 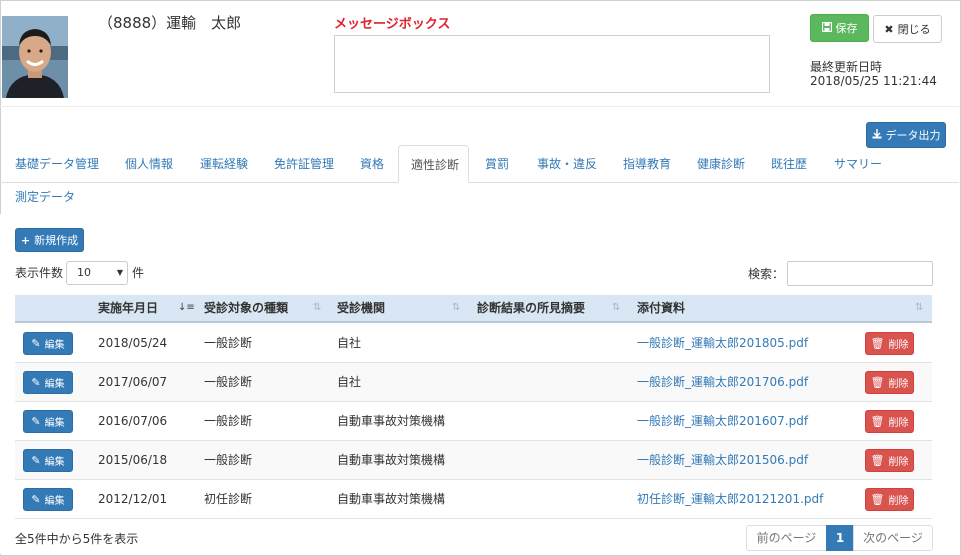 What do you see at coordinates (567, 164) in the screenshot?
I see `tab-accident-violation: 事故・違反` at bounding box center [567, 164].